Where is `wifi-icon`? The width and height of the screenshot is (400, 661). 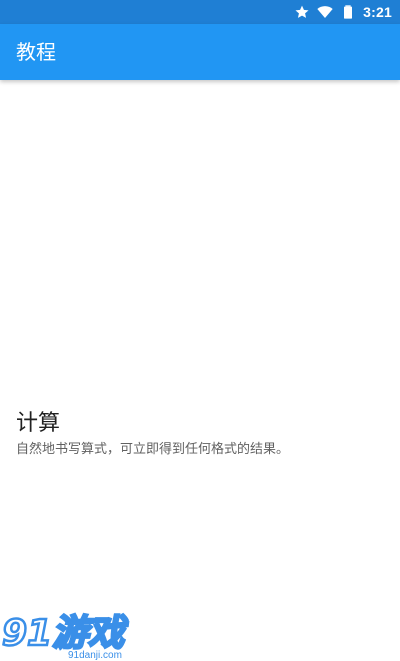 wifi-icon is located at coordinates (325, 12).